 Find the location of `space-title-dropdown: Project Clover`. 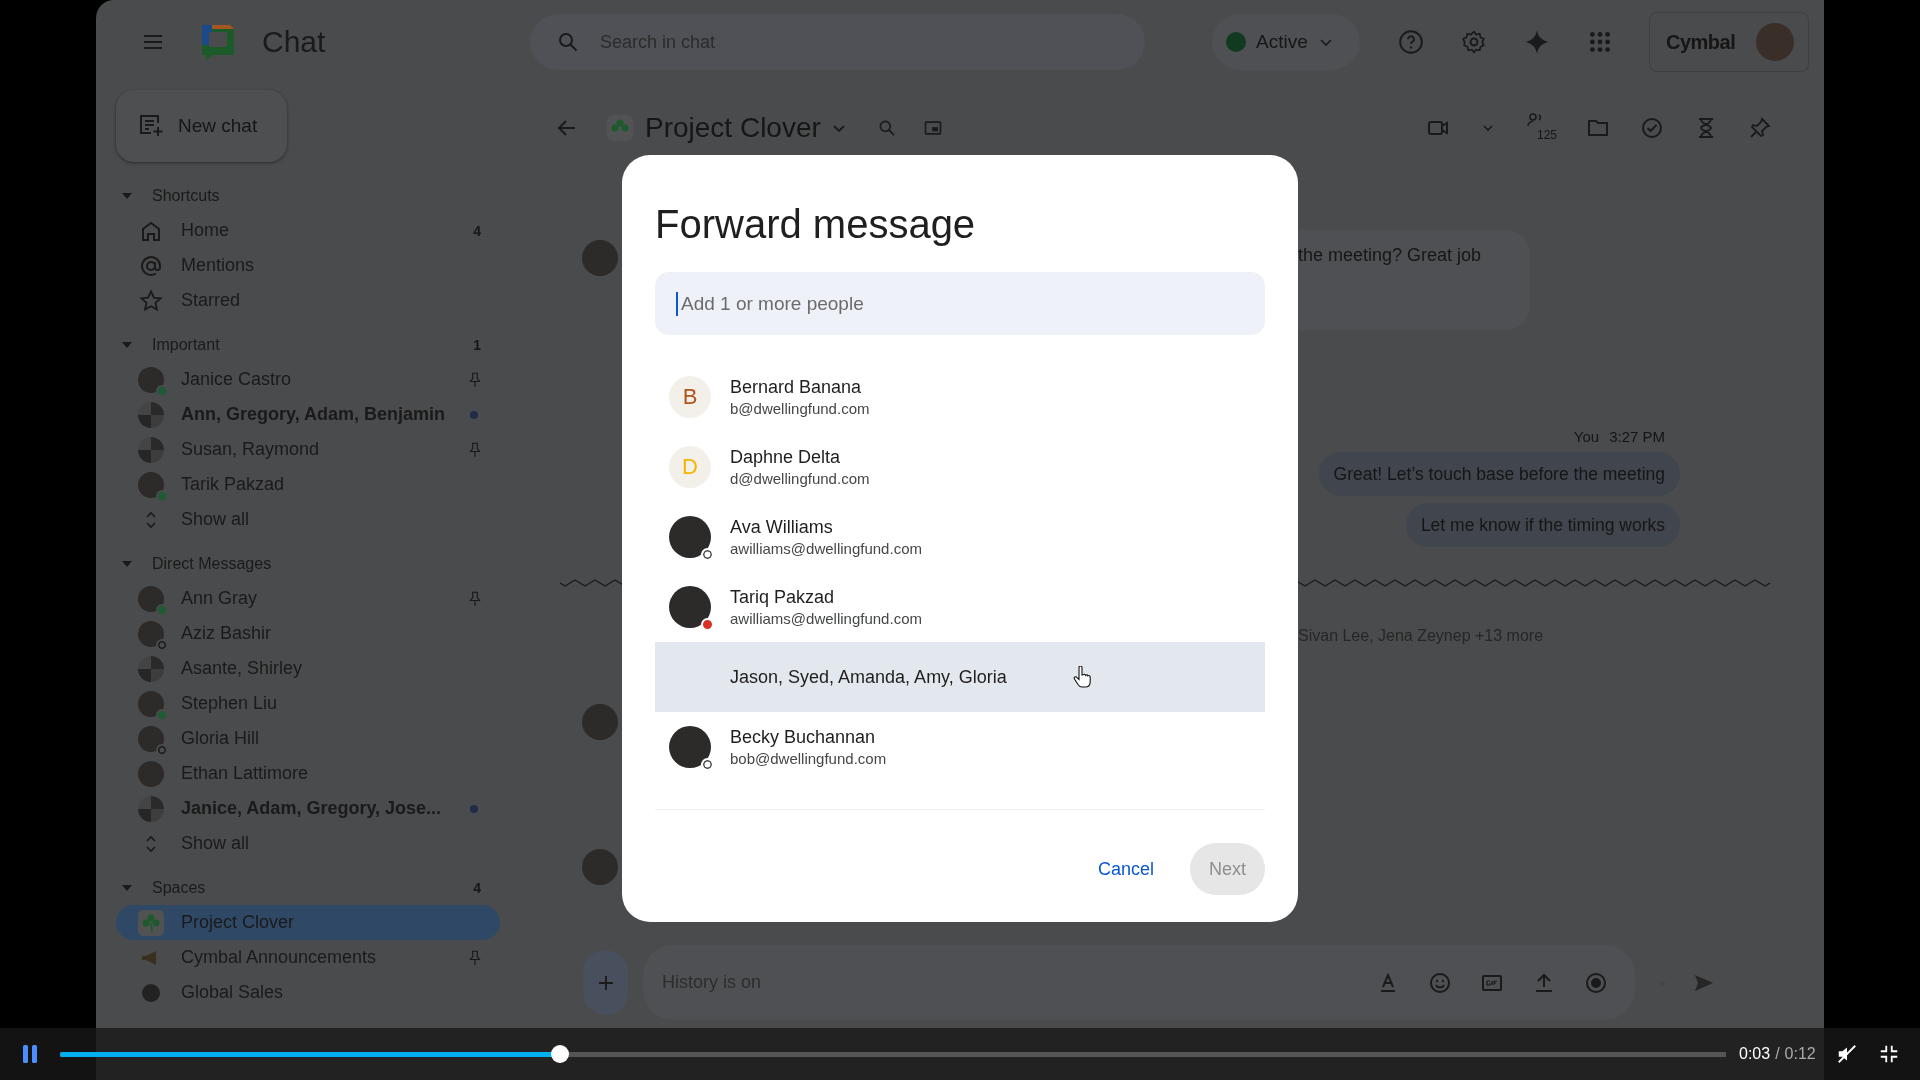

space-title-dropdown: Project Clover is located at coordinates (746, 128).